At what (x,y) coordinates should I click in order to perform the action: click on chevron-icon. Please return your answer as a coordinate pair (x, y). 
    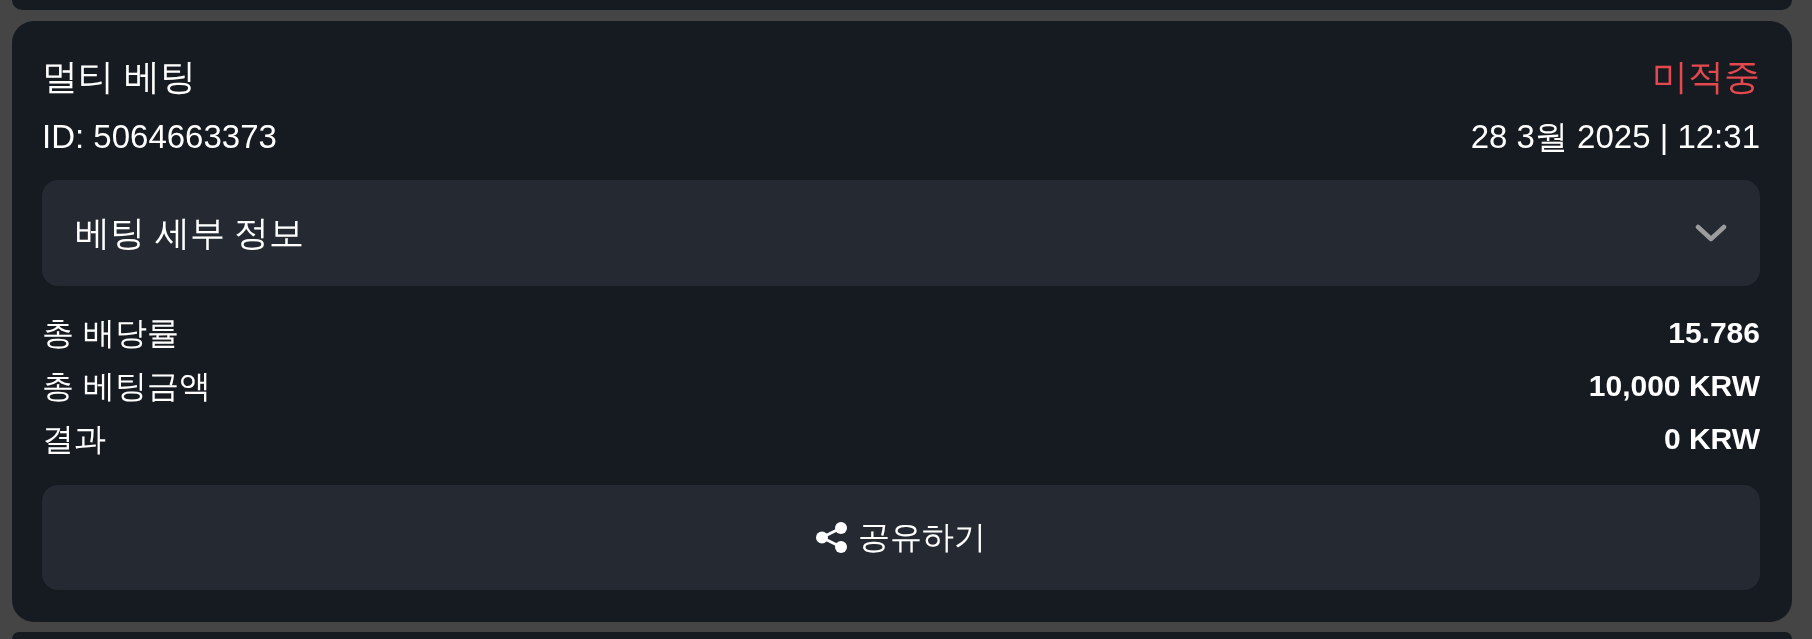
    Looking at the image, I should click on (1711, 233).